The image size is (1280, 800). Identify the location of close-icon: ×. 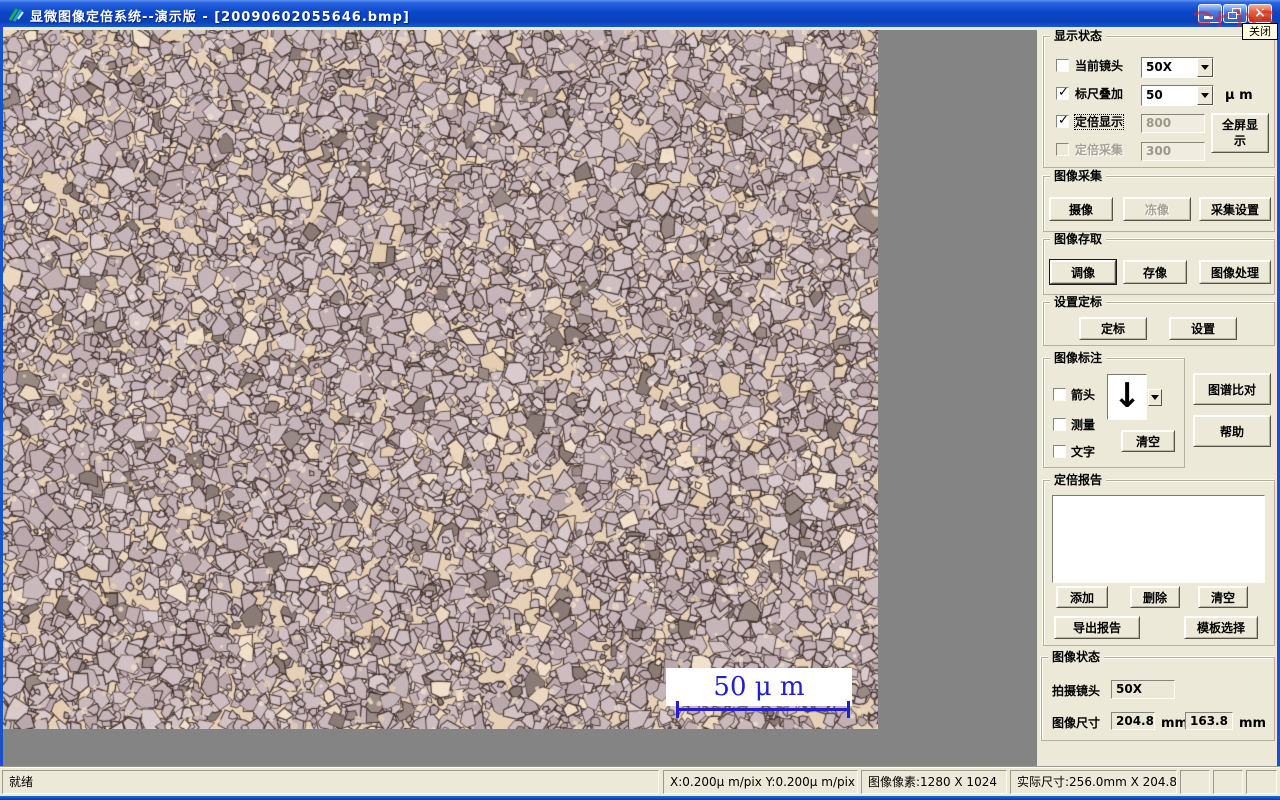
(1260, 13).